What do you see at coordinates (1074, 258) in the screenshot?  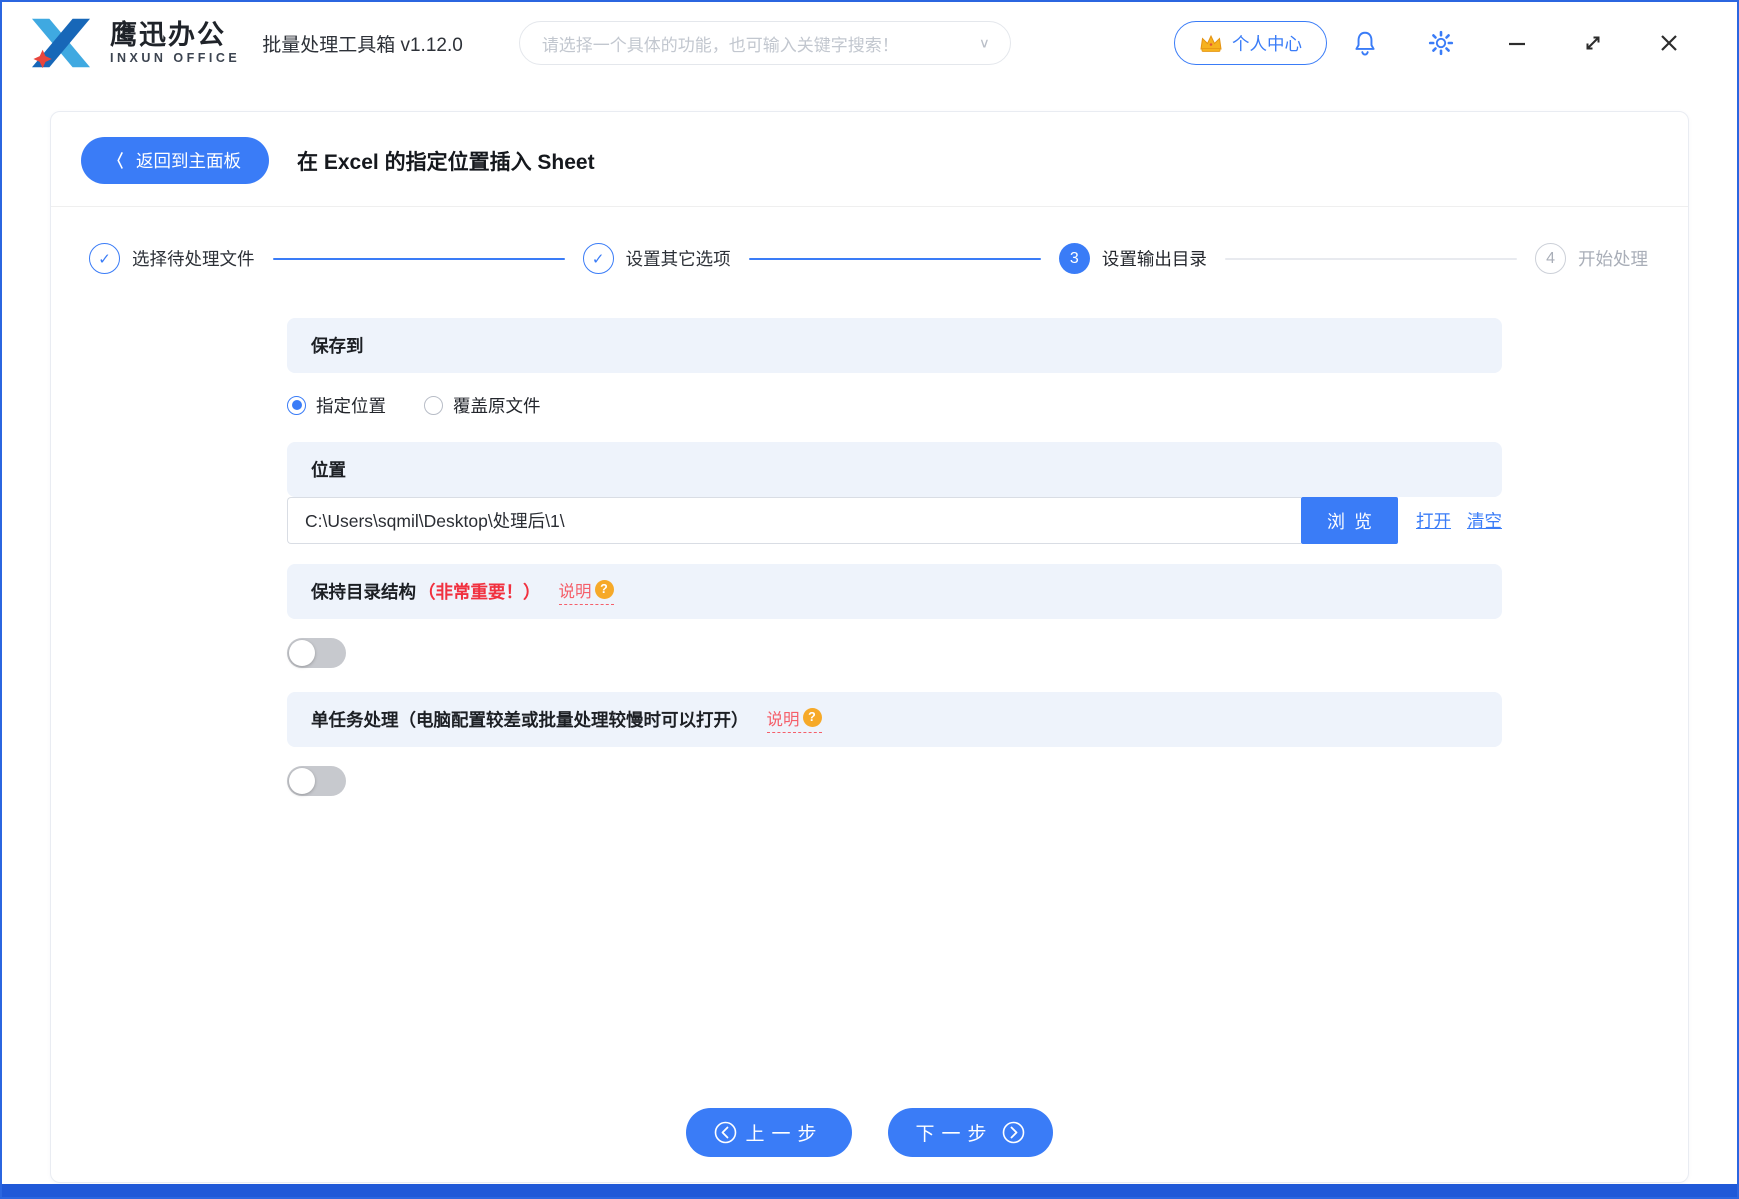 I see `step-3-circle: 3` at bounding box center [1074, 258].